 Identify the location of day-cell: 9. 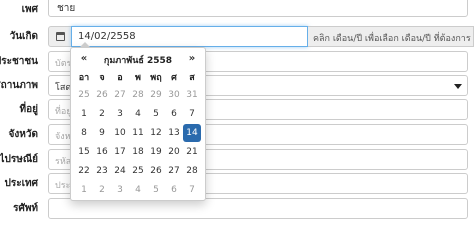
(102, 133).